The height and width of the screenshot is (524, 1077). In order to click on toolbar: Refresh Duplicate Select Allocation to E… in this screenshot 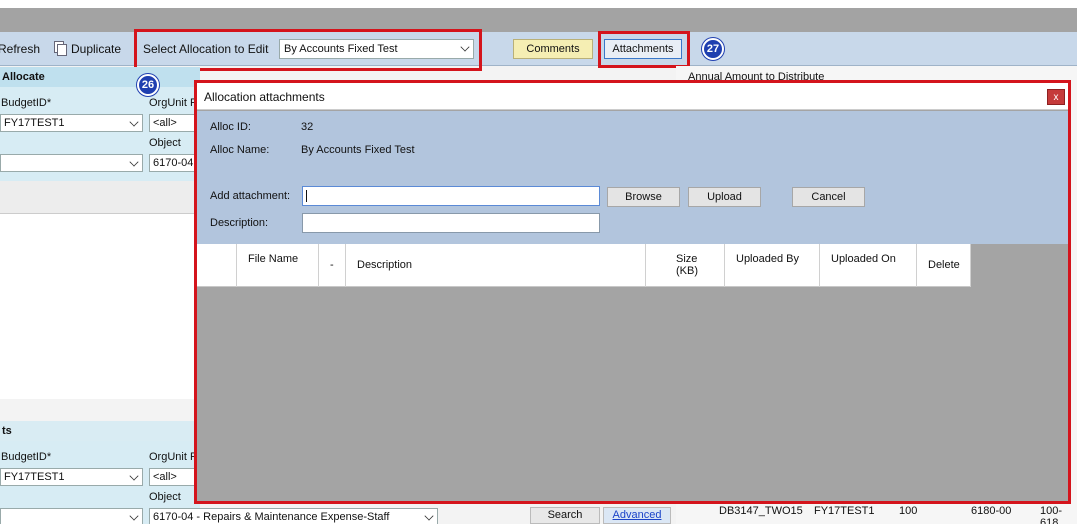, I will do `click(538, 49)`.